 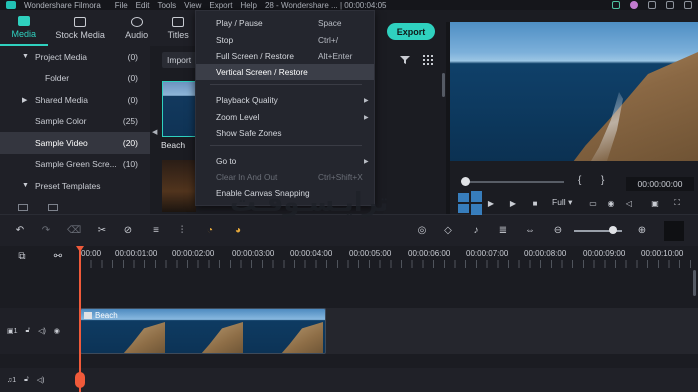 What do you see at coordinates (634, 5) in the screenshot?
I see `account-icon` at bounding box center [634, 5].